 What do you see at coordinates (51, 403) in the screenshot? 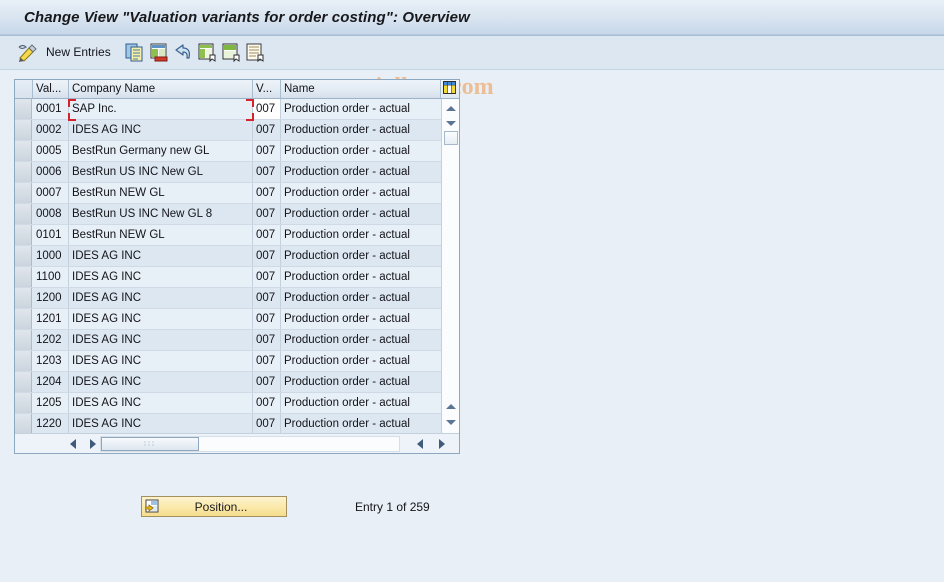
I see `cell-valuation-area: 1205` at bounding box center [51, 403].